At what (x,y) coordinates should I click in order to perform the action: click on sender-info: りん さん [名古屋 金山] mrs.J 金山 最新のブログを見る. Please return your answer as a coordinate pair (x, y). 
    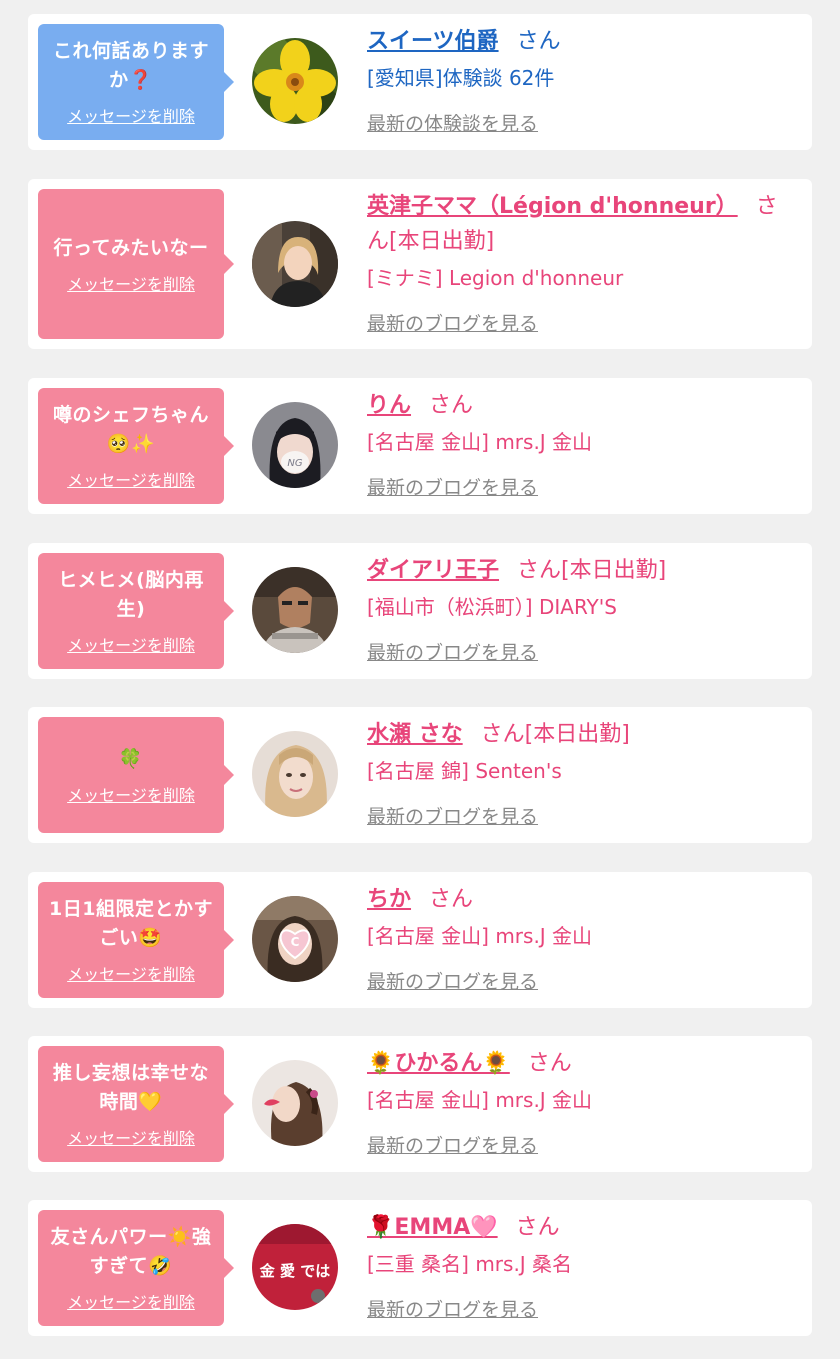
    Looking at the image, I should click on (581, 444).